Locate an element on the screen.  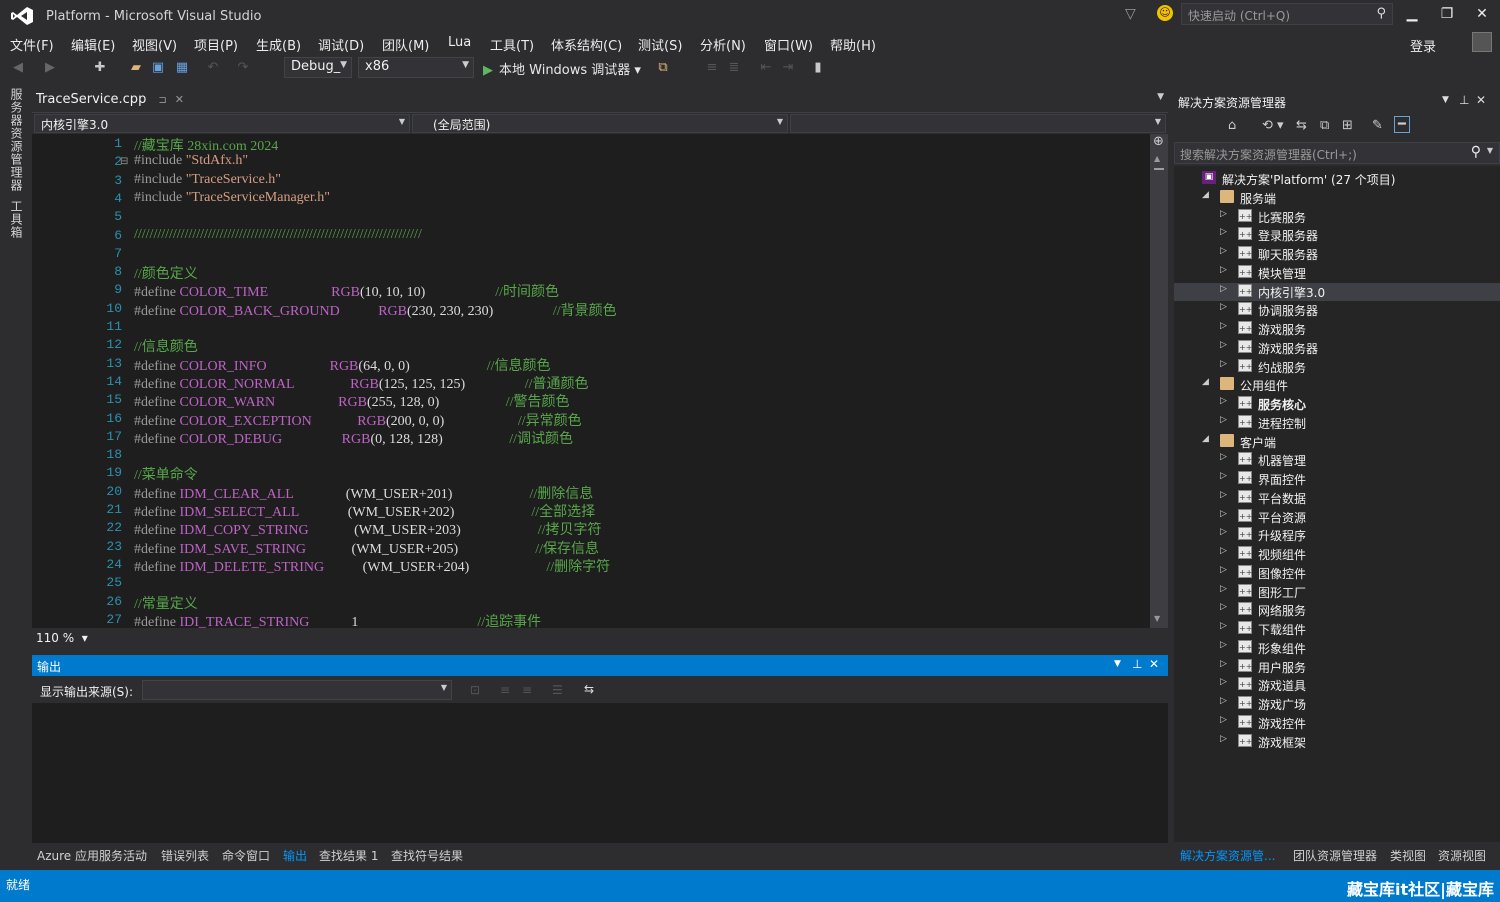
zoom-select: 110 % ▾ is located at coordinates (62, 638).